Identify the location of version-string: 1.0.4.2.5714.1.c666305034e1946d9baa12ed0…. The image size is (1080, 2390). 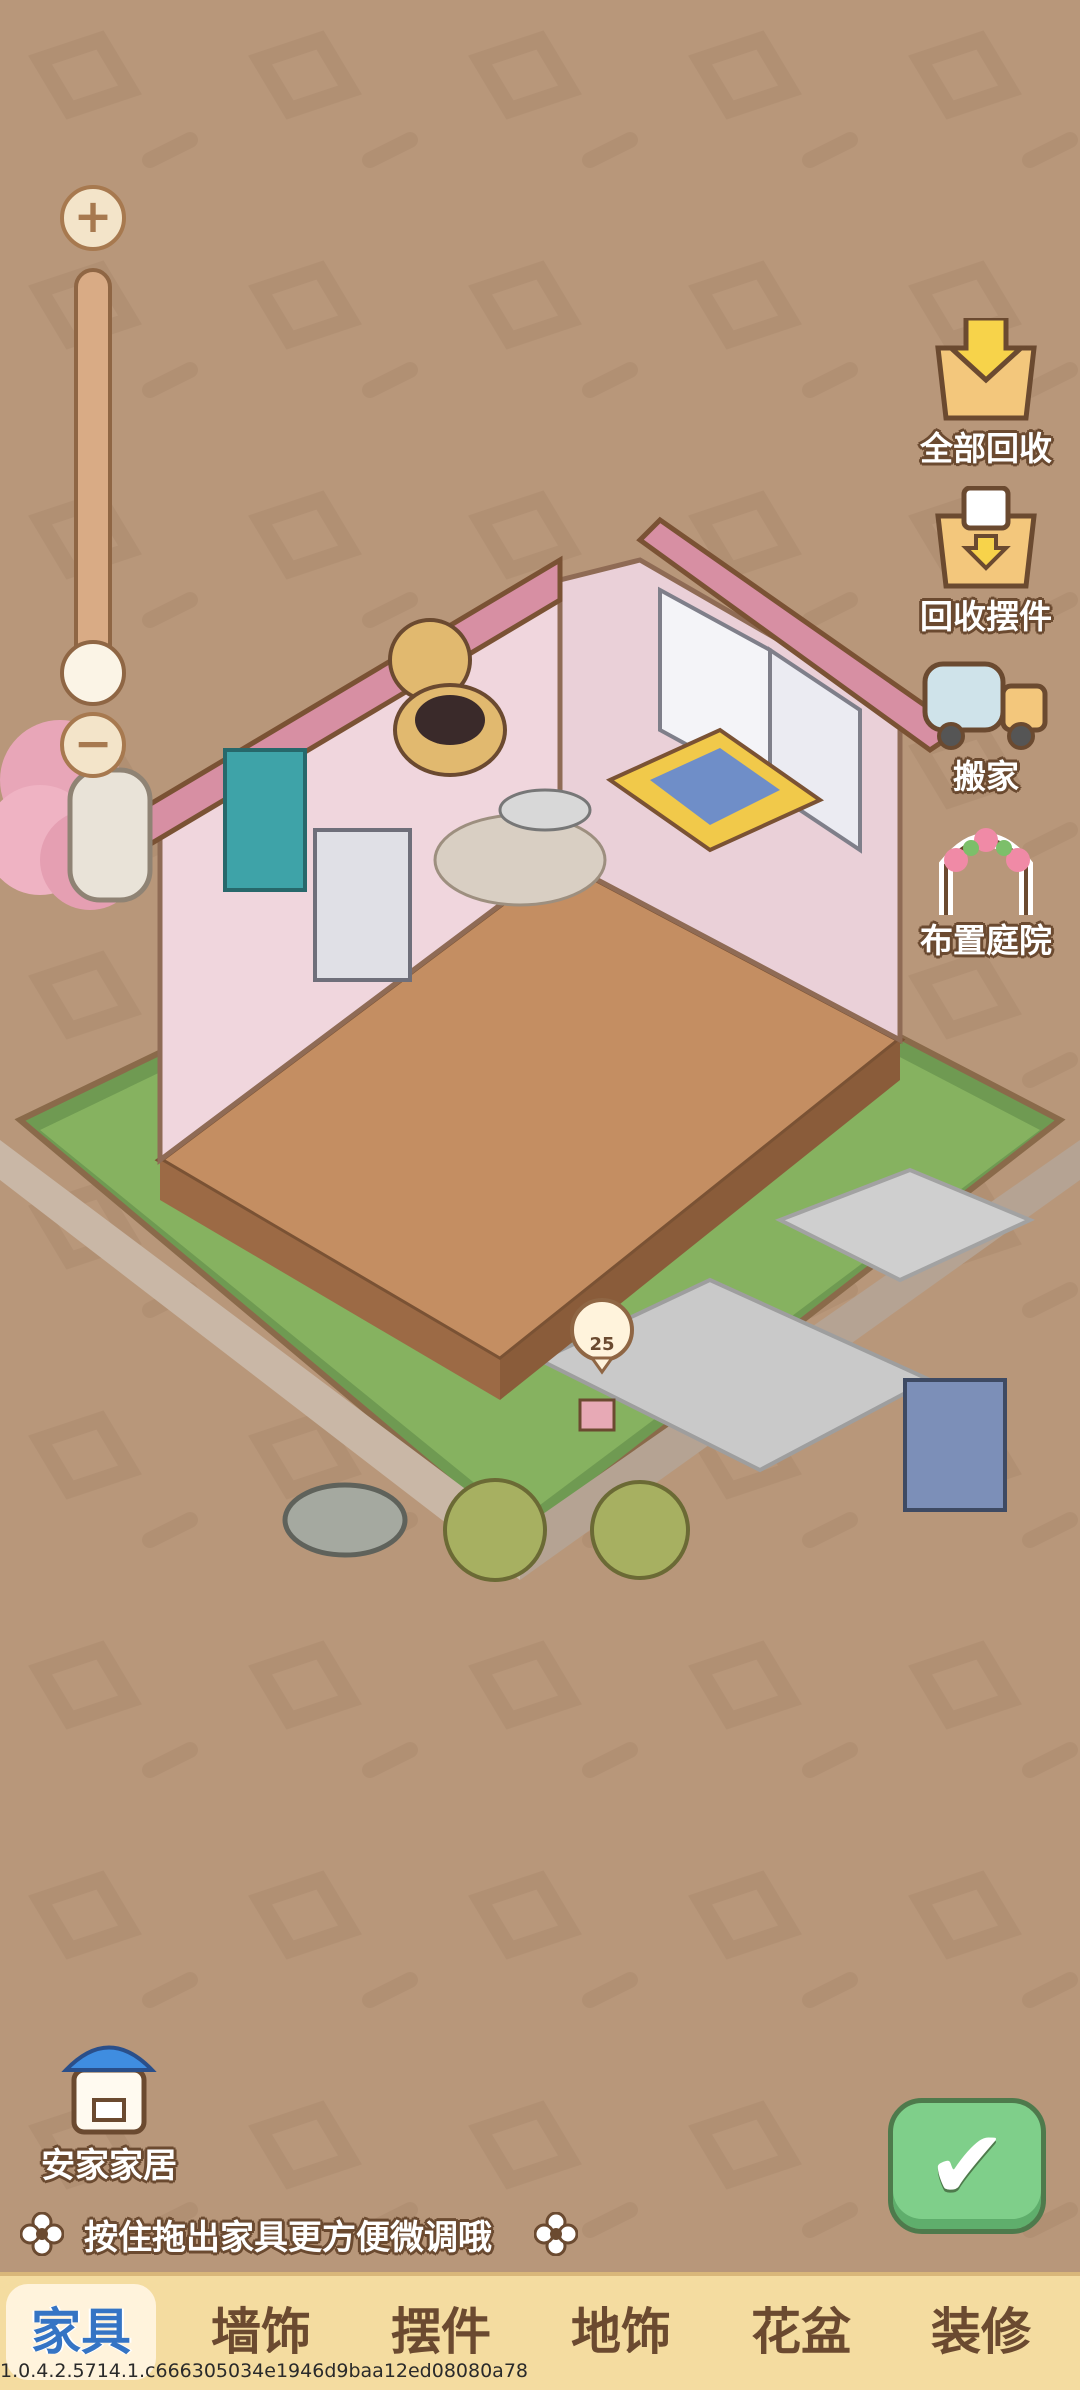
(264, 2371).